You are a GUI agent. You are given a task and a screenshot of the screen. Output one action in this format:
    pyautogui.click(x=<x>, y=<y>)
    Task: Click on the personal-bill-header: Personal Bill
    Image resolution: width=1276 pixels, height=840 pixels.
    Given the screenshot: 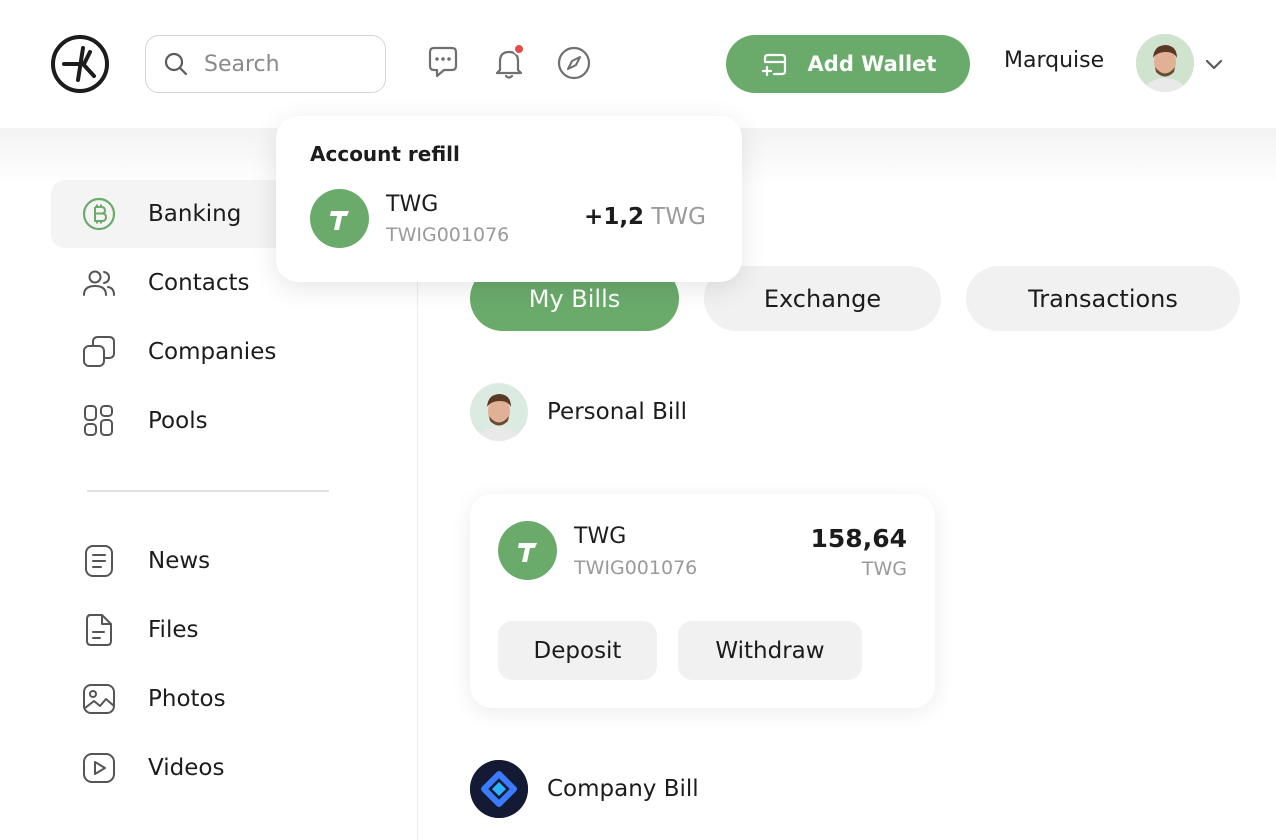 What is the action you would take?
    pyautogui.click(x=578, y=412)
    